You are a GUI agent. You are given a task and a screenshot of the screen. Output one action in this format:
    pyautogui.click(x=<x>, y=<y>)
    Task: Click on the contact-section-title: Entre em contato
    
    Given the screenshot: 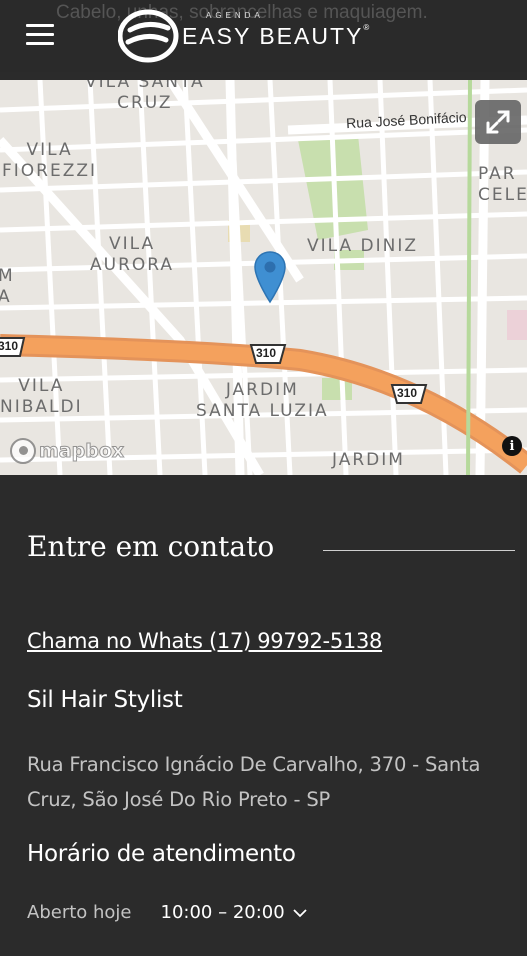 What is the action you would take?
    pyautogui.click(x=151, y=546)
    